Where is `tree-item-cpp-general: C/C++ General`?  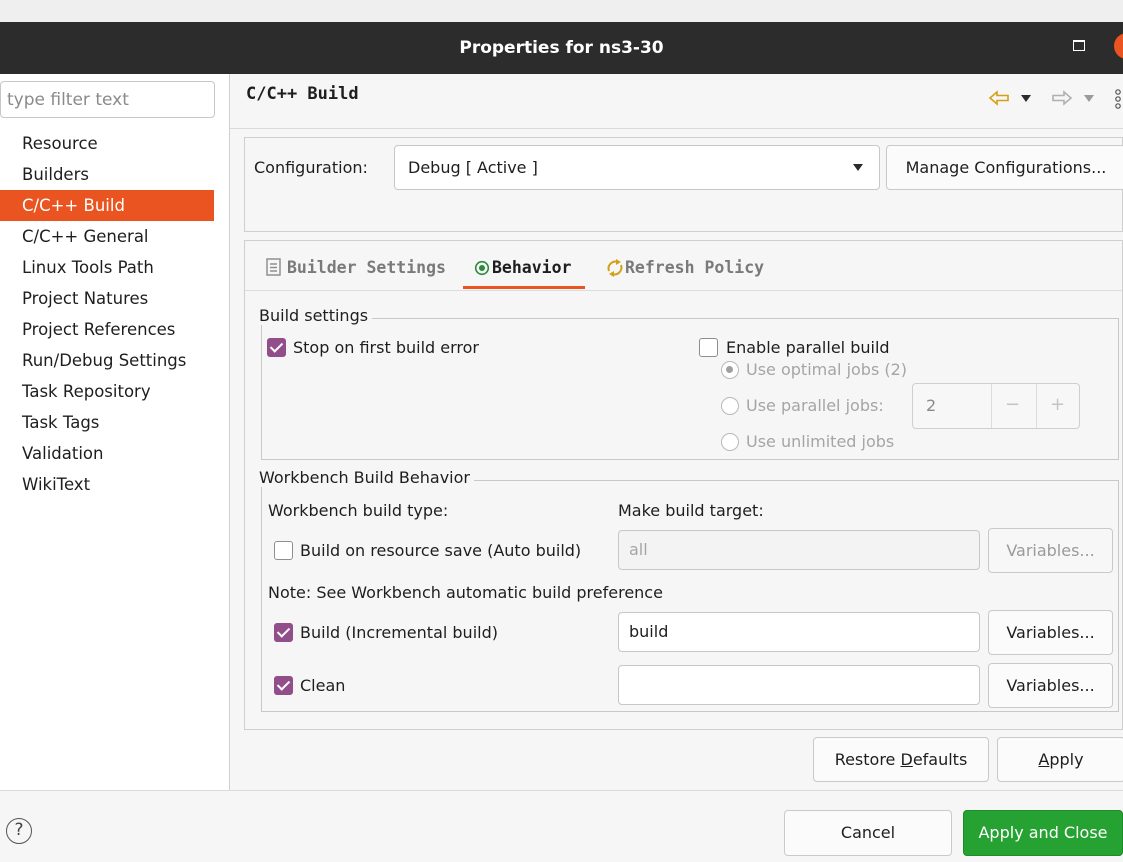 tree-item-cpp-general: C/C++ General is located at coordinates (107, 236).